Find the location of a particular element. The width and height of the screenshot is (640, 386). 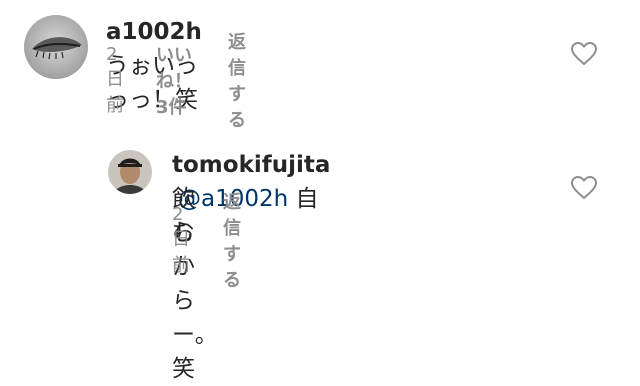

reply-avatar is located at coordinates (130, 172).